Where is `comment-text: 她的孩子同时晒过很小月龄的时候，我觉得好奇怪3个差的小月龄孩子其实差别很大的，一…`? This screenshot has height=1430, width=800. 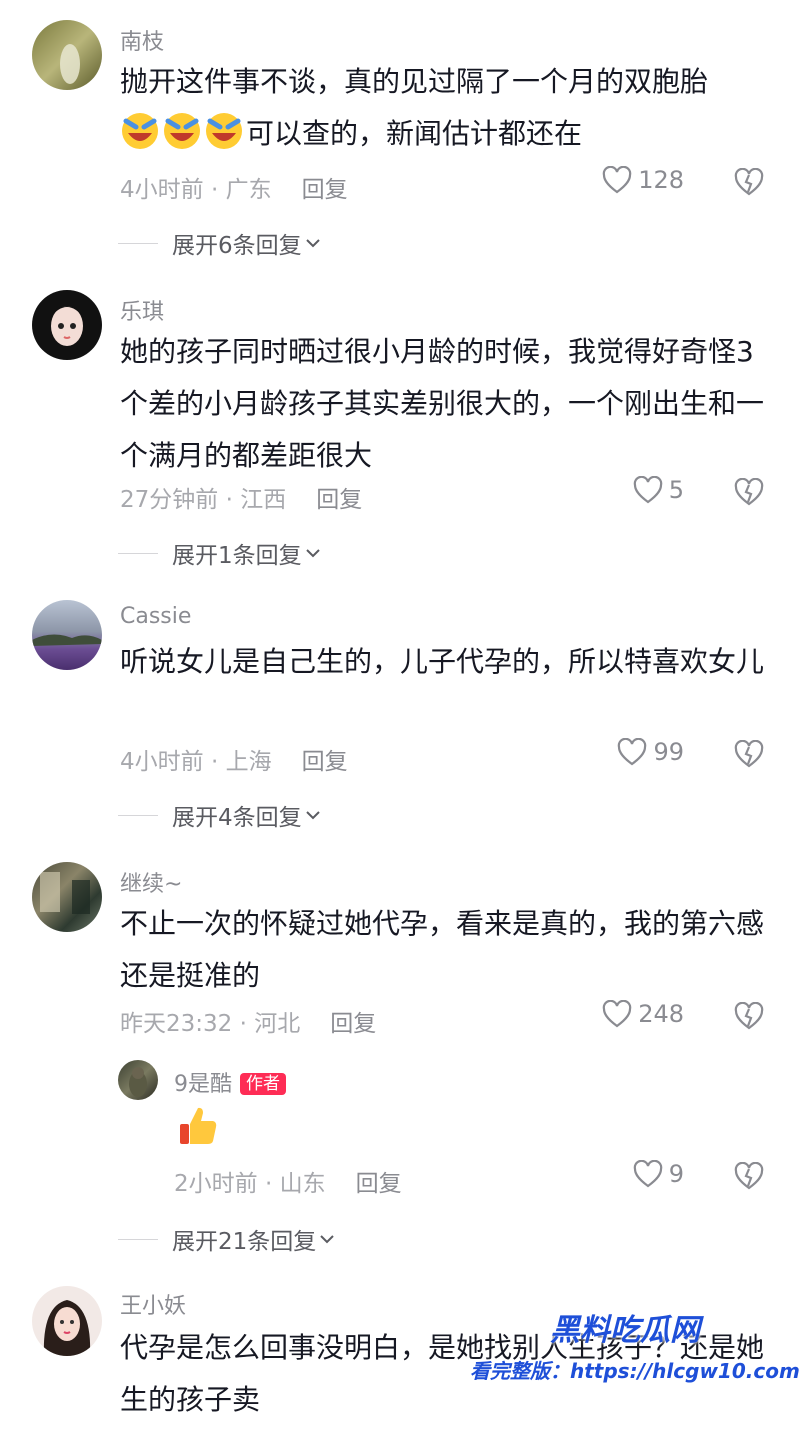 comment-text: 她的孩子同时晒过很小月龄的时候，我觉得好奇怪3个差的小月龄孩子其实差别很大的，一… is located at coordinates (442, 403).